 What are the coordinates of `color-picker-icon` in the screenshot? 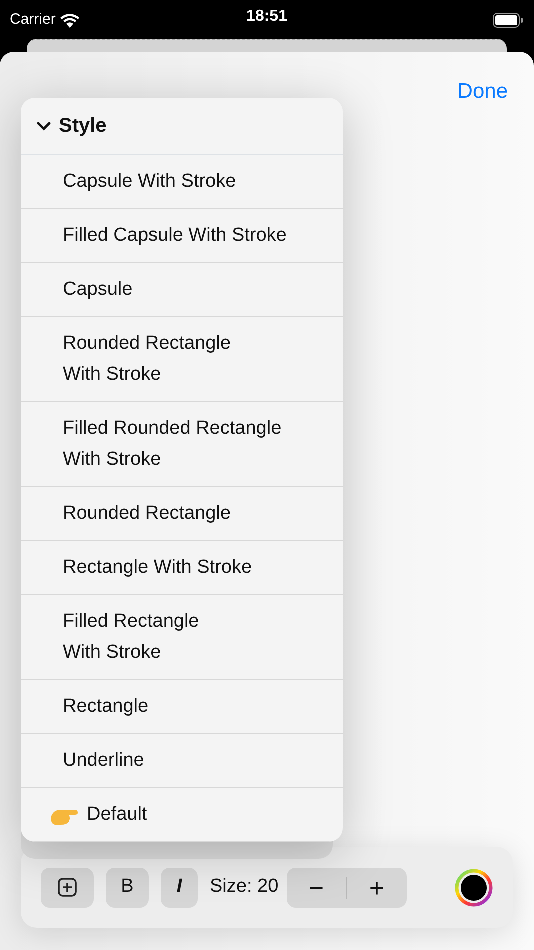 It's located at (474, 887).